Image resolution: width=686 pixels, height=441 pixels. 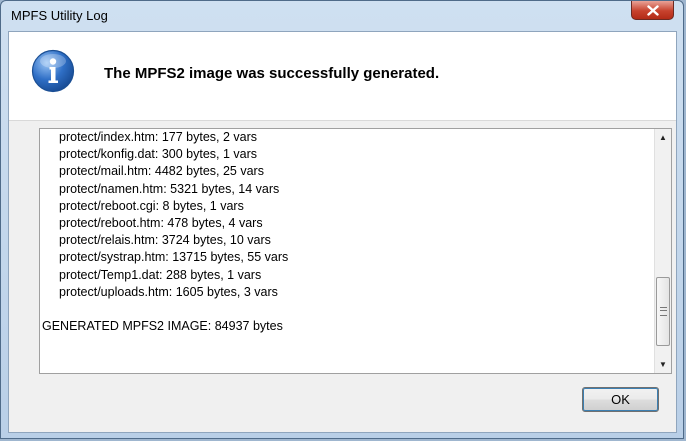 What do you see at coordinates (663, 137) in the screenshot?
I see `scroll-up-arrow-icon: ▲` at bounding box center [663, 137].